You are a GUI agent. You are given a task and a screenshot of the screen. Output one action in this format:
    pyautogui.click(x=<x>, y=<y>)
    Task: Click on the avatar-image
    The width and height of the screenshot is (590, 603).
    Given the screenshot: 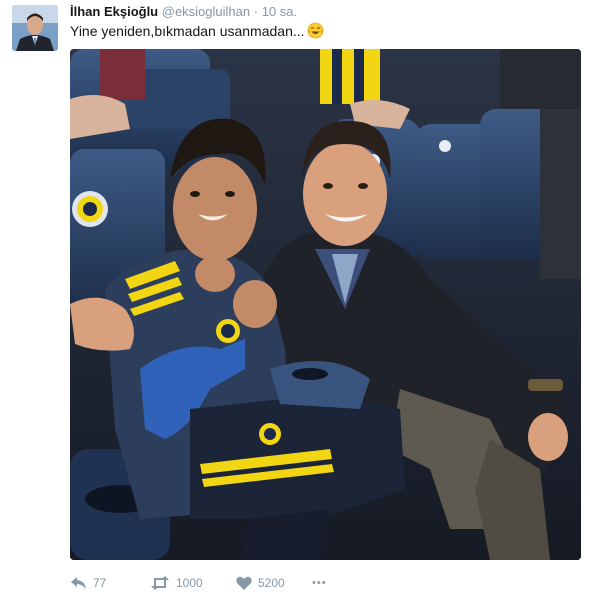 What is the action you would take?
    pyautogui.click(x=35, y=28)
    